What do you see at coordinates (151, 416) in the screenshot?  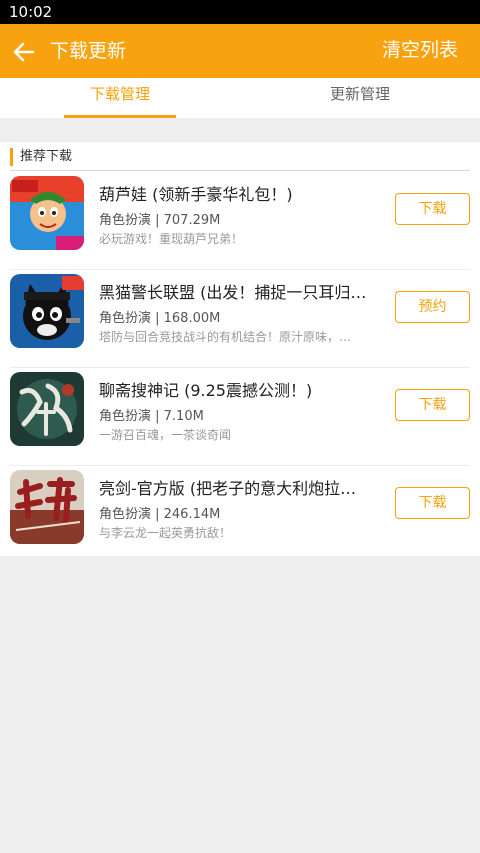 I see `app-meta: 角色扮演 | 7.10M` at bounding box center [151, 416].